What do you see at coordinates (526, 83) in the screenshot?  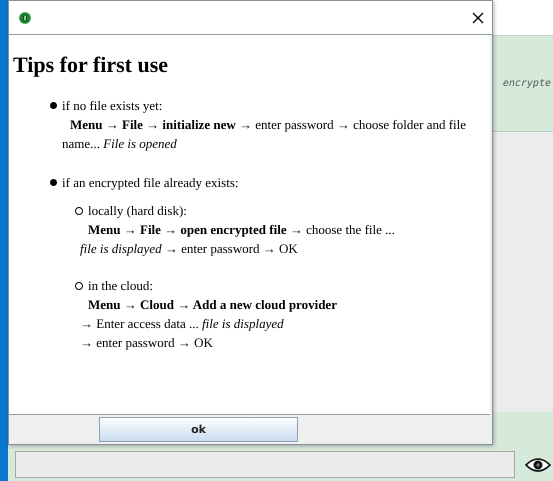 I see `status-text: encrypte` at bounding box center [526, 83].